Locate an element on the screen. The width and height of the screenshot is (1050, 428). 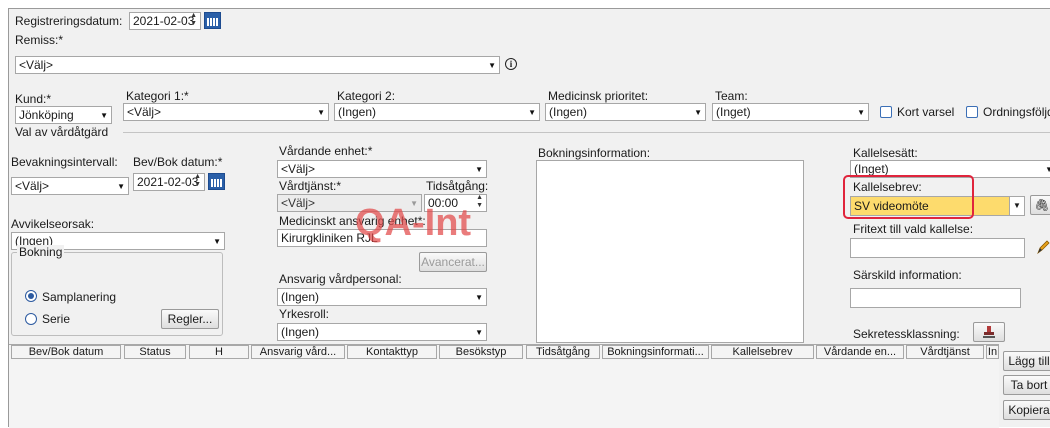
kategori2-select: (Ingen) ▼ is located at coordinates (437, 112).